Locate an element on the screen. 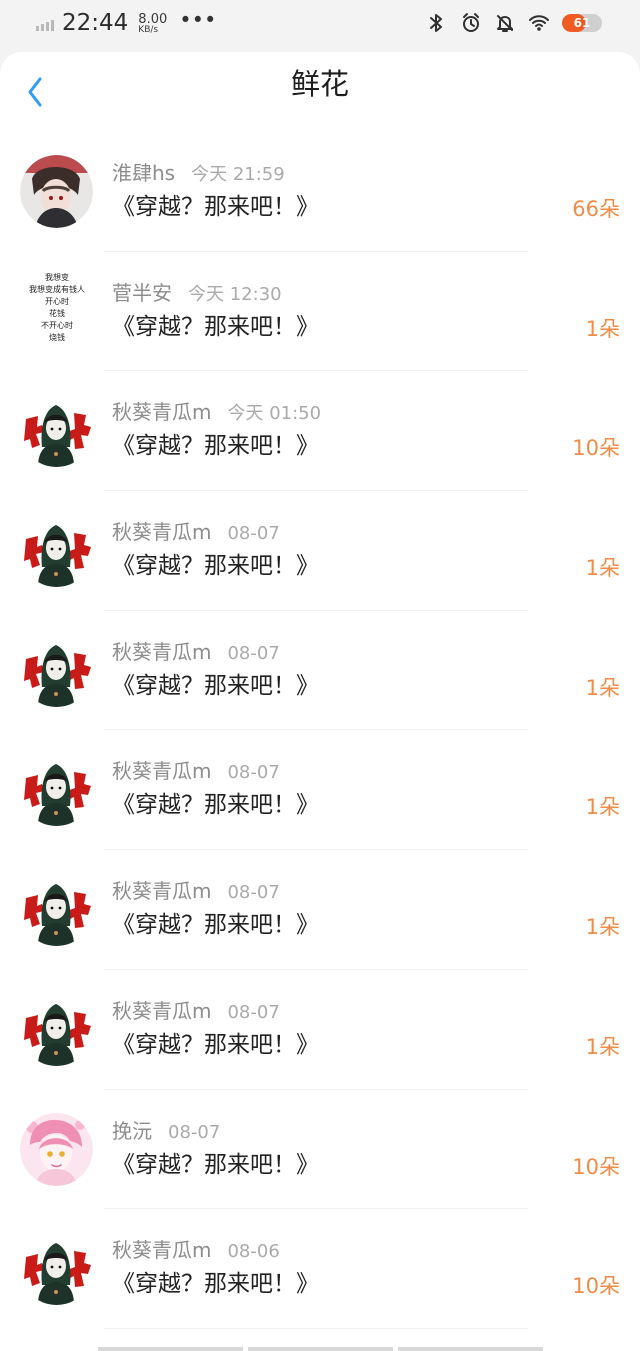 The width and height of the screenshot is (640, 1351). pink-hair-character-icon is located at coordinates (56, 1149).